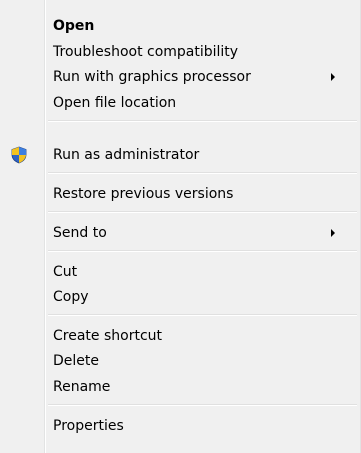  I want to click on menu-item-label: Rename, so click(82, 387).